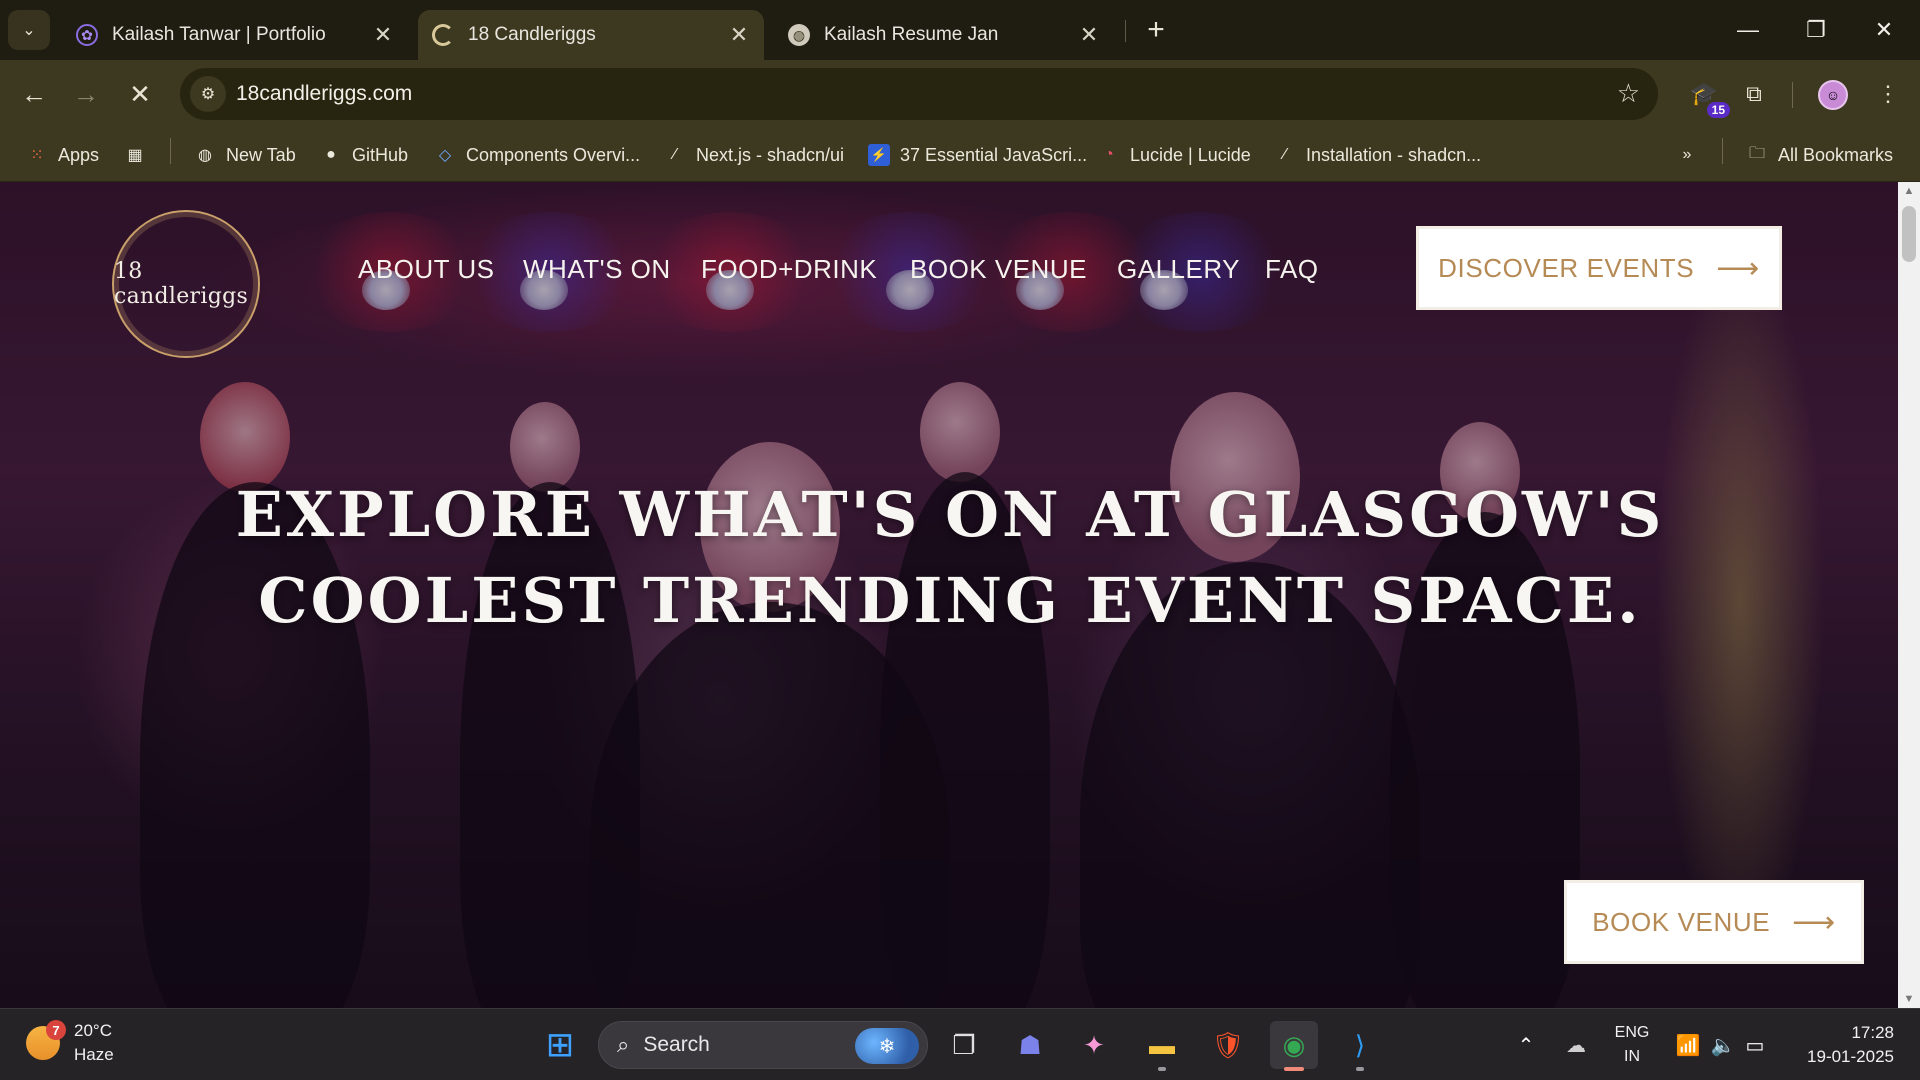 The height and width of the screenshot is (1080, 1920). What do you see at coordinates (1285, 154) in the screenshot?
I see `shadcn-icon: ⁄` at bounding box center [1285, 154].